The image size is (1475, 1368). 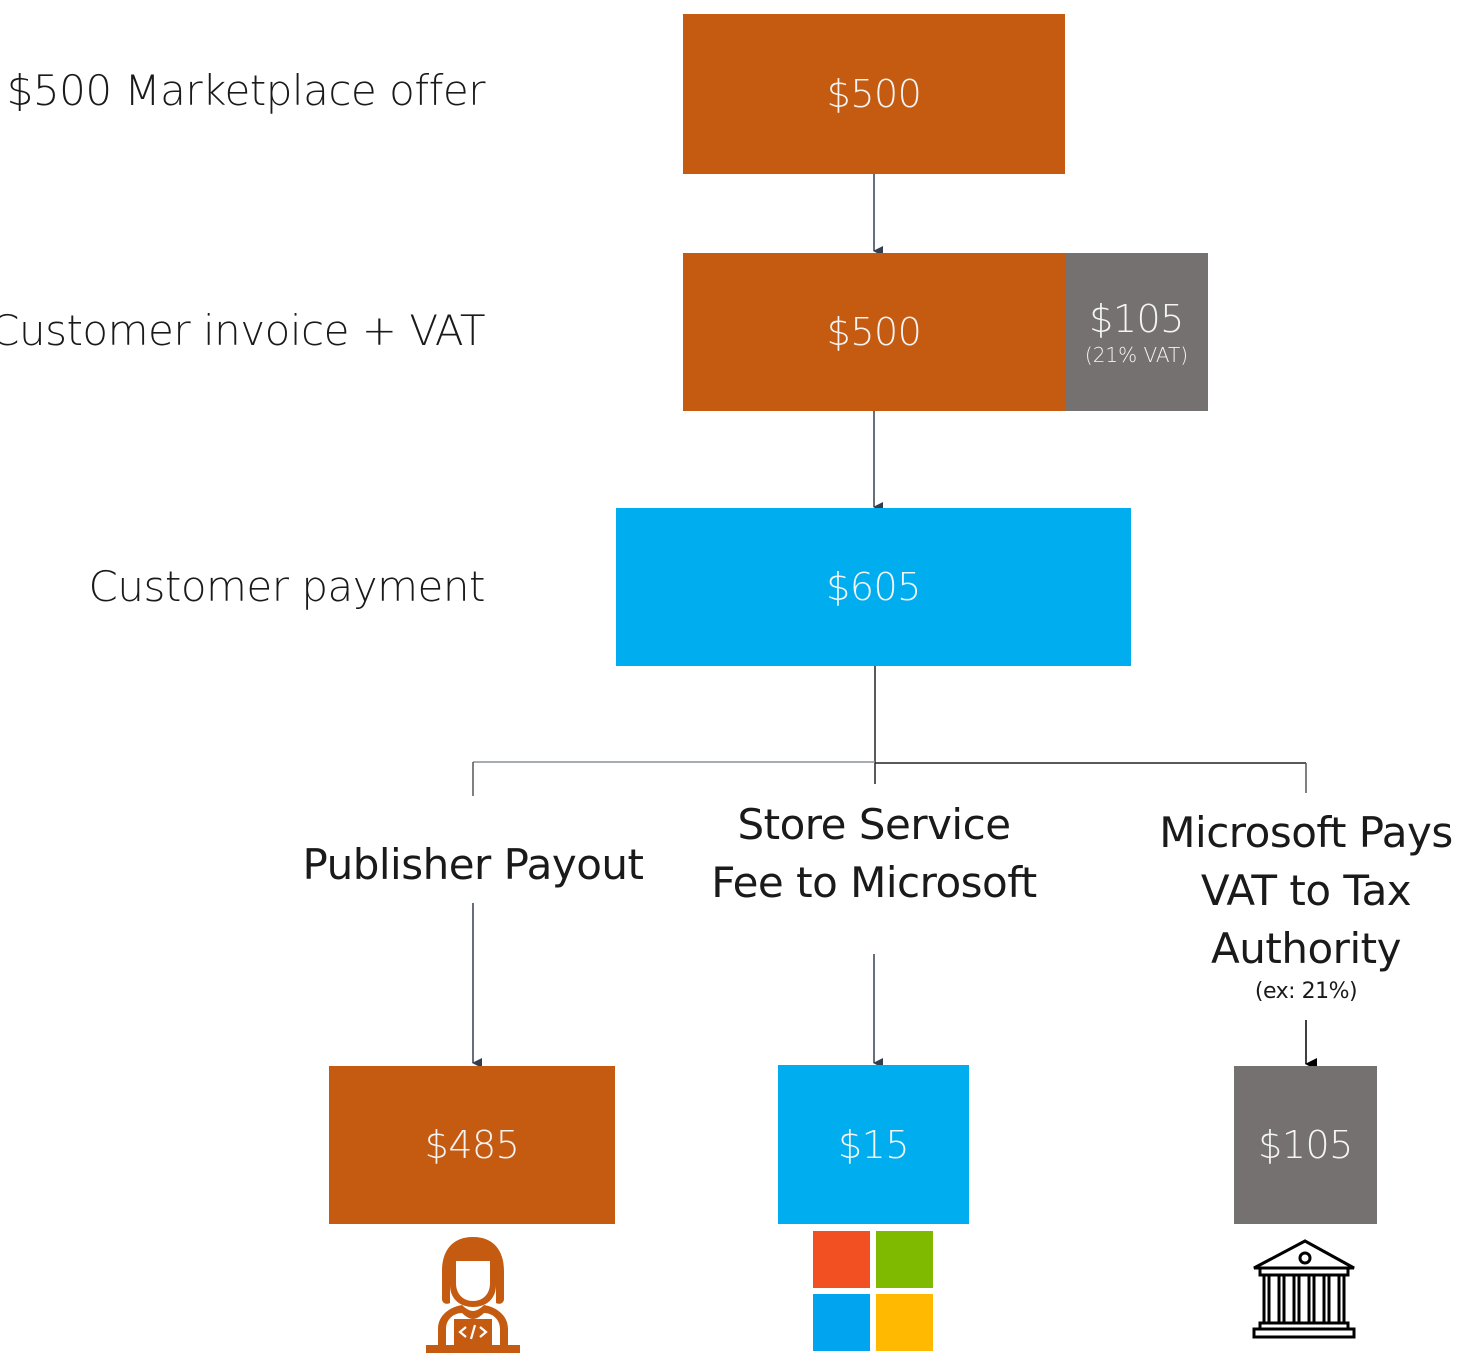 I want to click on payment-amount-box: $605, so click(x=873, y=587).